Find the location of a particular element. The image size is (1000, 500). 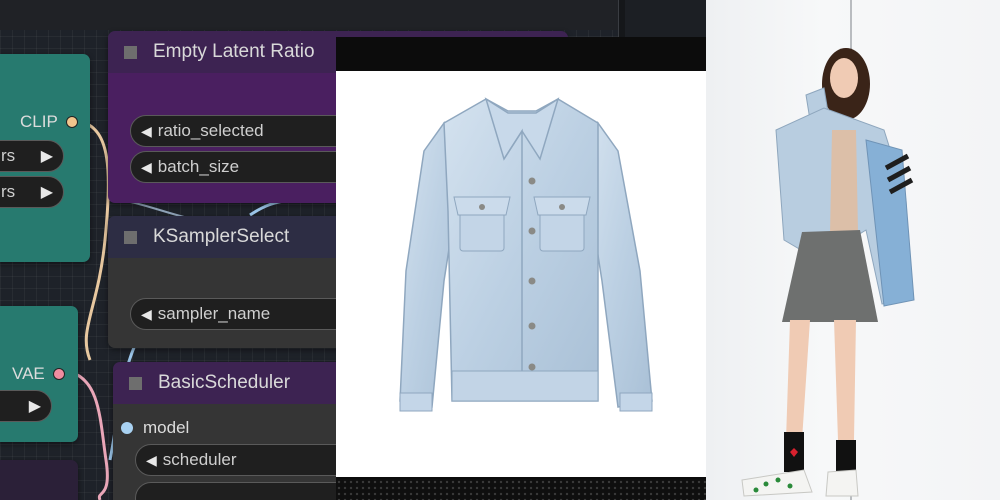

clip-widget-1: rs ▶ is located at coordinates (32, 156).